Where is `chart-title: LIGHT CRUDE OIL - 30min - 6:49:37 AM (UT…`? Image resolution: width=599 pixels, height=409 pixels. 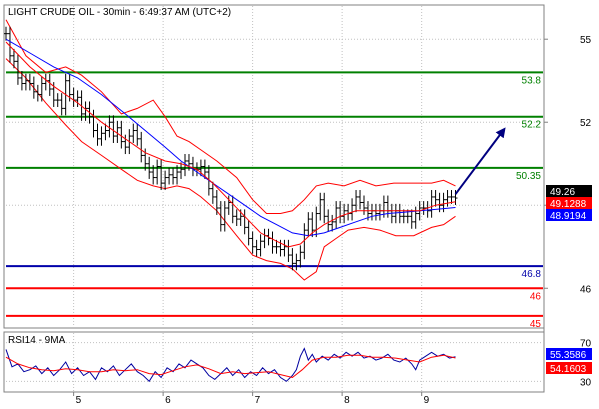
chart-title: LIGHT CRUDE OIL - 30min - 6:49:37 AM (UT… is located at coordinates (119, 12).